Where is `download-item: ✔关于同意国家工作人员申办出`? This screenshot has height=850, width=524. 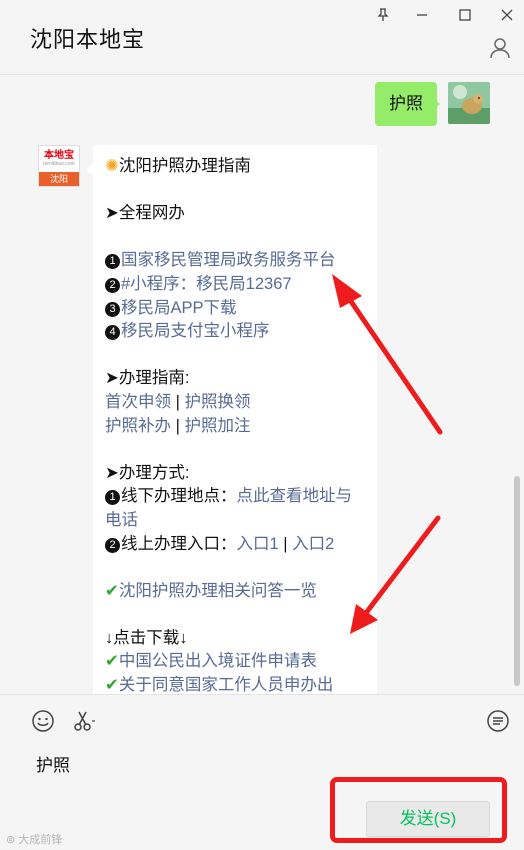
download-item: ✔关于同意国家工作人员申办出 is located at coordinates (235, 684).